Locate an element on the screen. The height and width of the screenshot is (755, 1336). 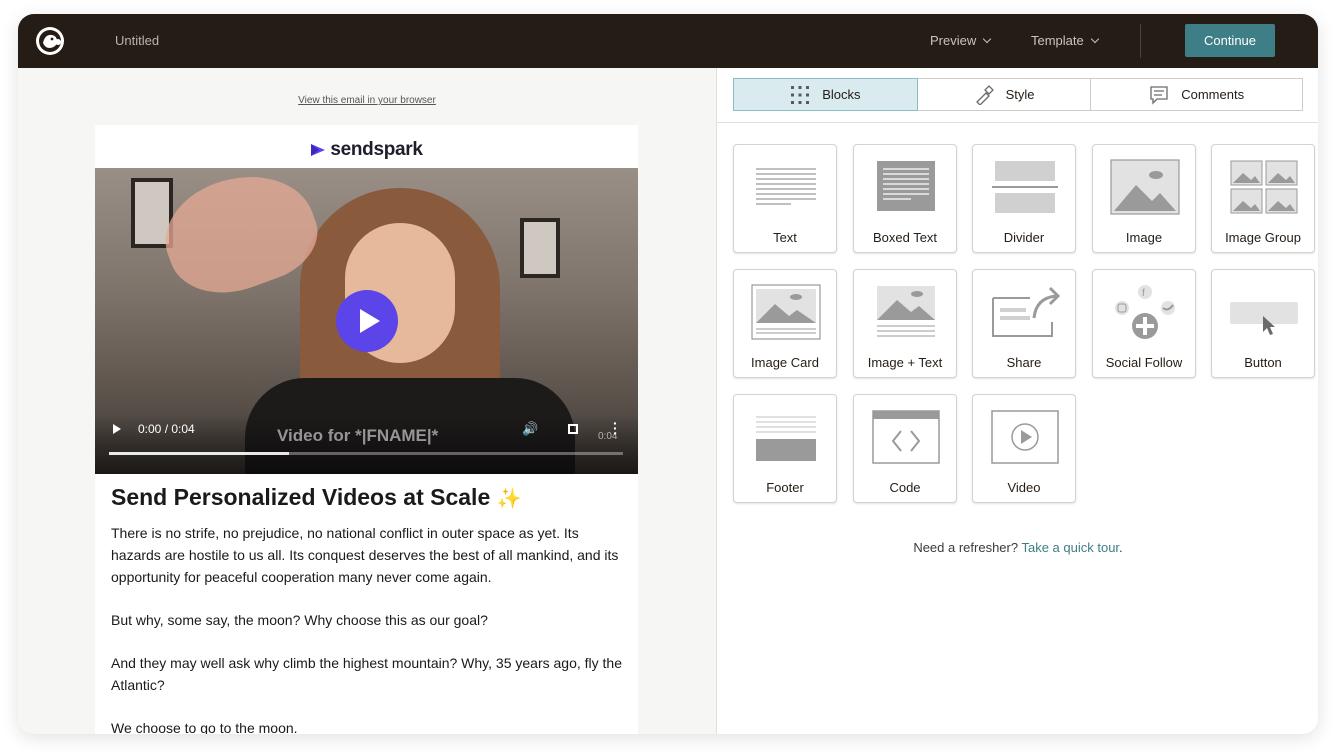
video-time: 0:00 / 0:04 is located at coordinates (166, 429).